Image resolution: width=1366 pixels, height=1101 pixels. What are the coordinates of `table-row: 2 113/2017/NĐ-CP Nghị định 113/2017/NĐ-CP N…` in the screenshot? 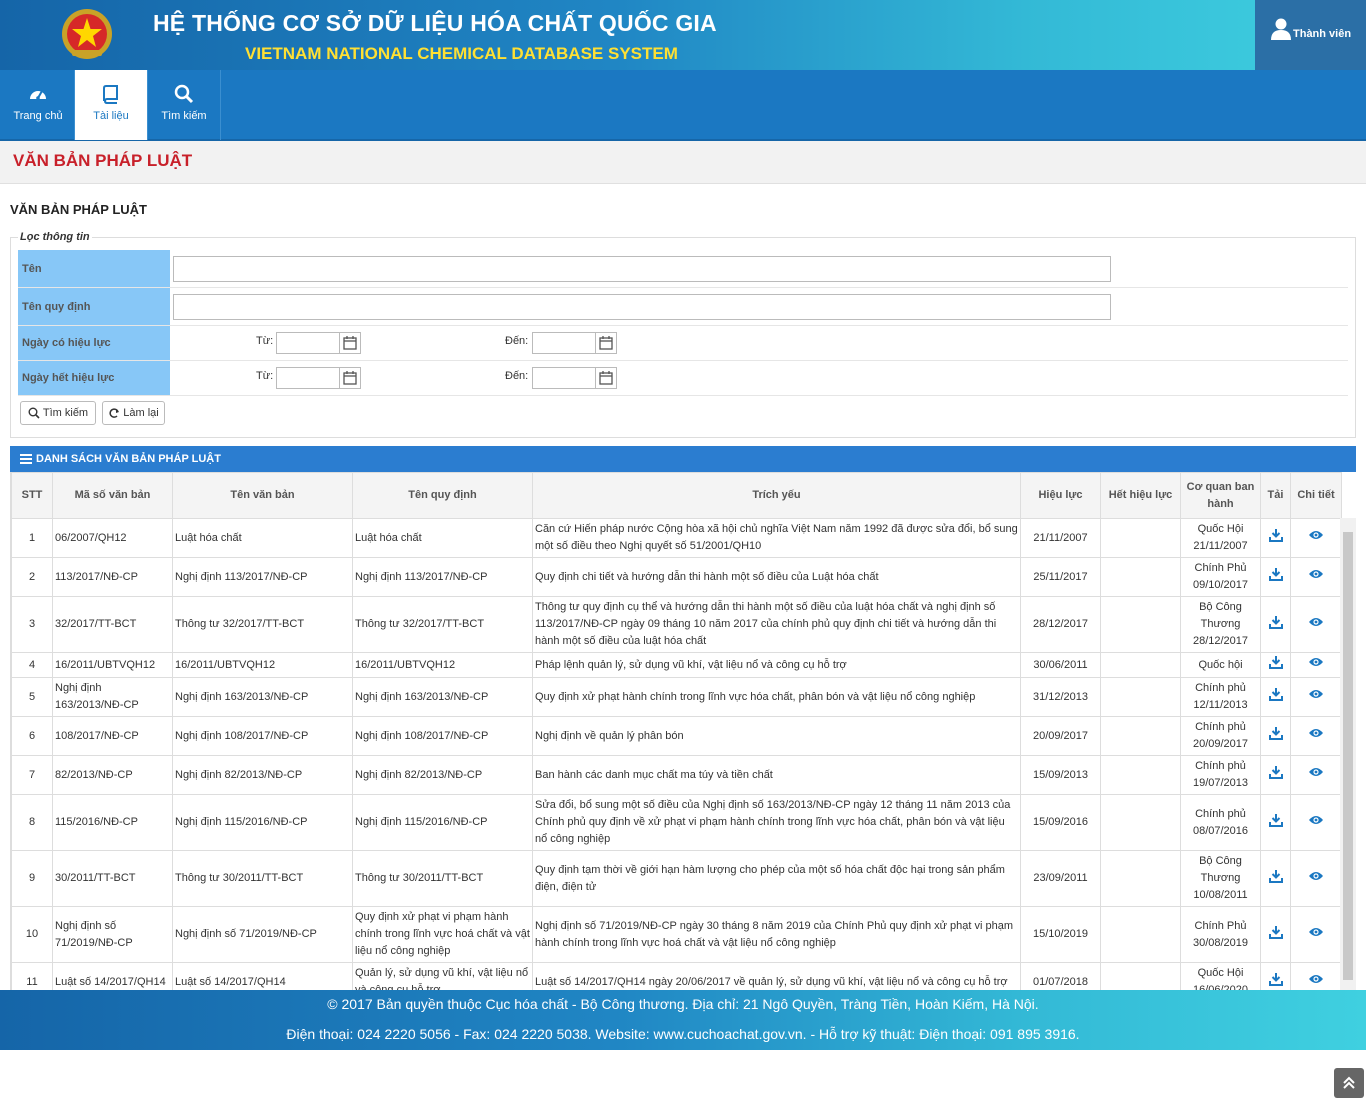 It's located at (676, 577).